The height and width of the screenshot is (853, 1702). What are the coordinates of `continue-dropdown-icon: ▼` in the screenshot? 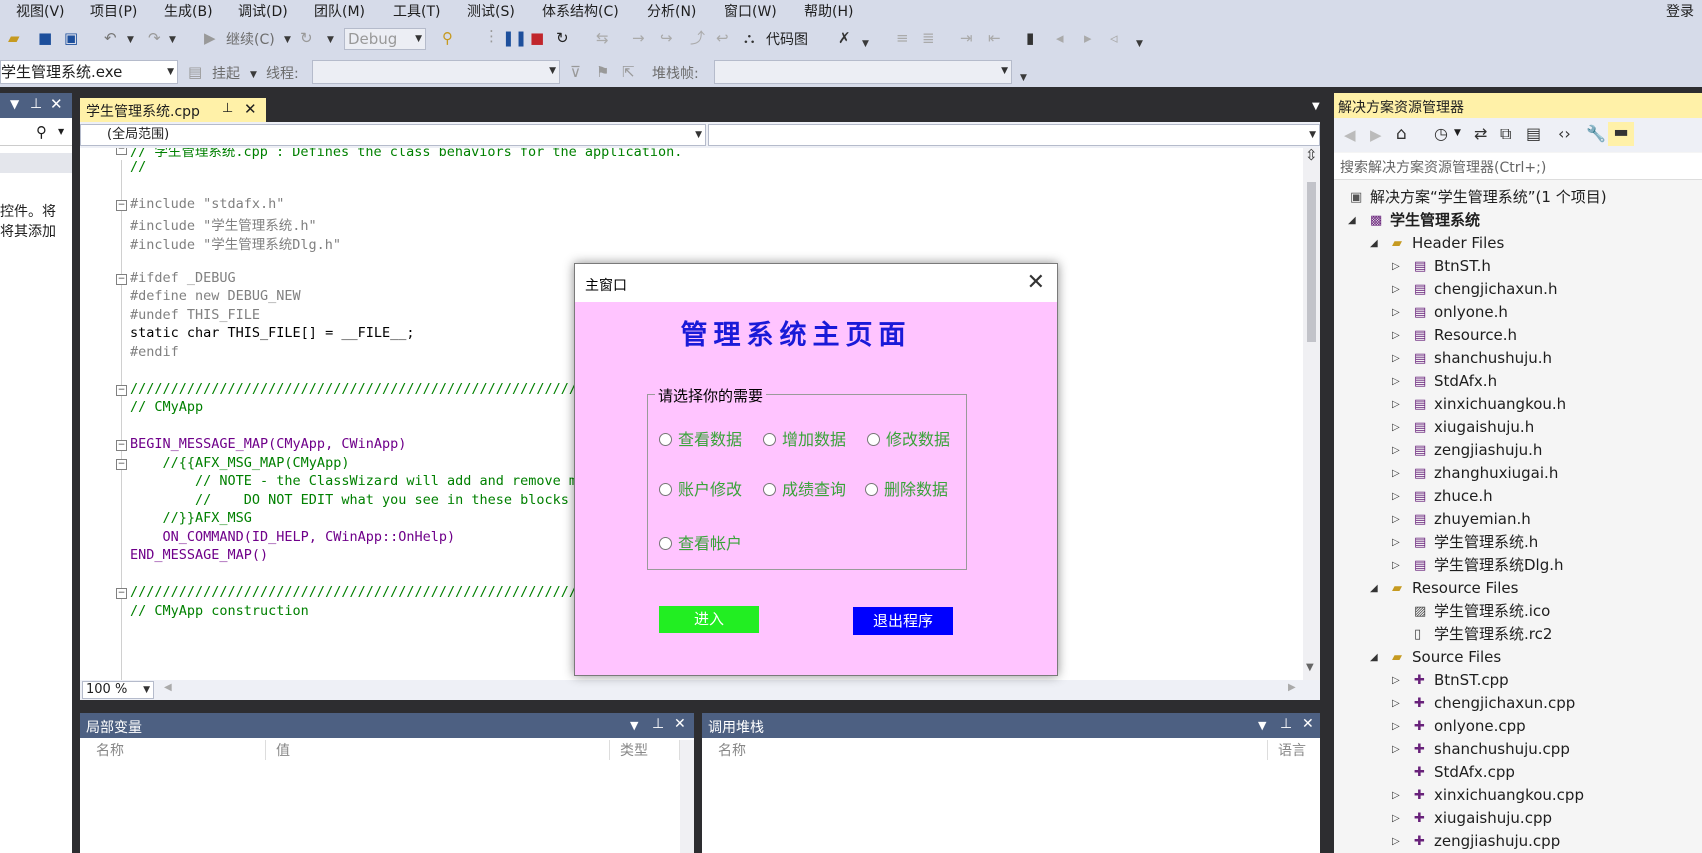 It's located at (287, 40).